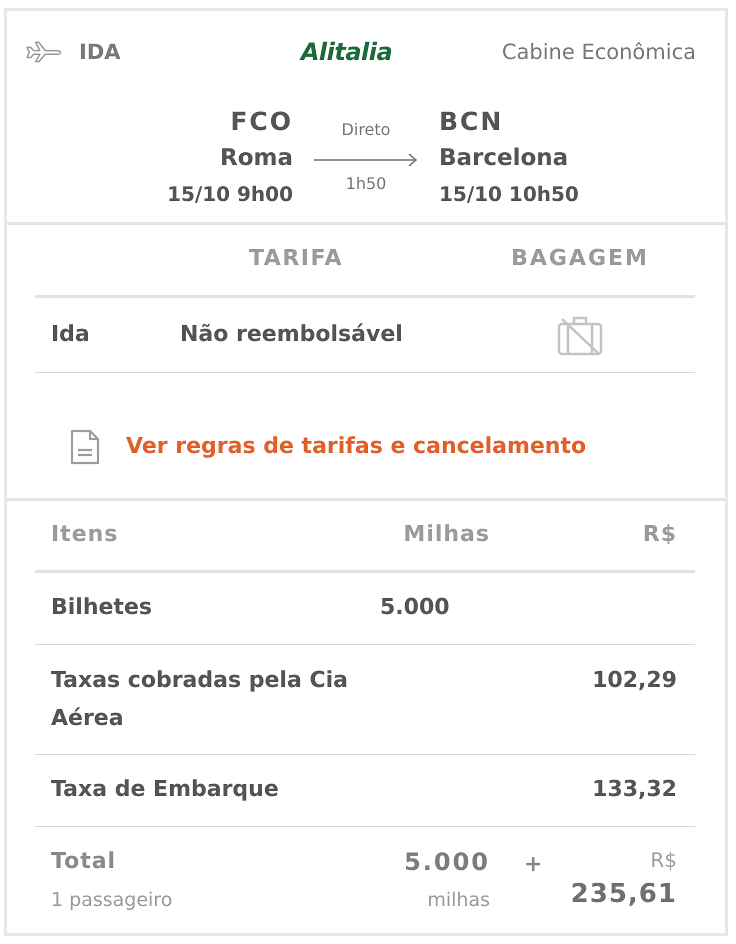  What do you see at coordinates (366, 184) in the screenshot?
I see `duration-label: 1h50` at bounding box center [366, 184].